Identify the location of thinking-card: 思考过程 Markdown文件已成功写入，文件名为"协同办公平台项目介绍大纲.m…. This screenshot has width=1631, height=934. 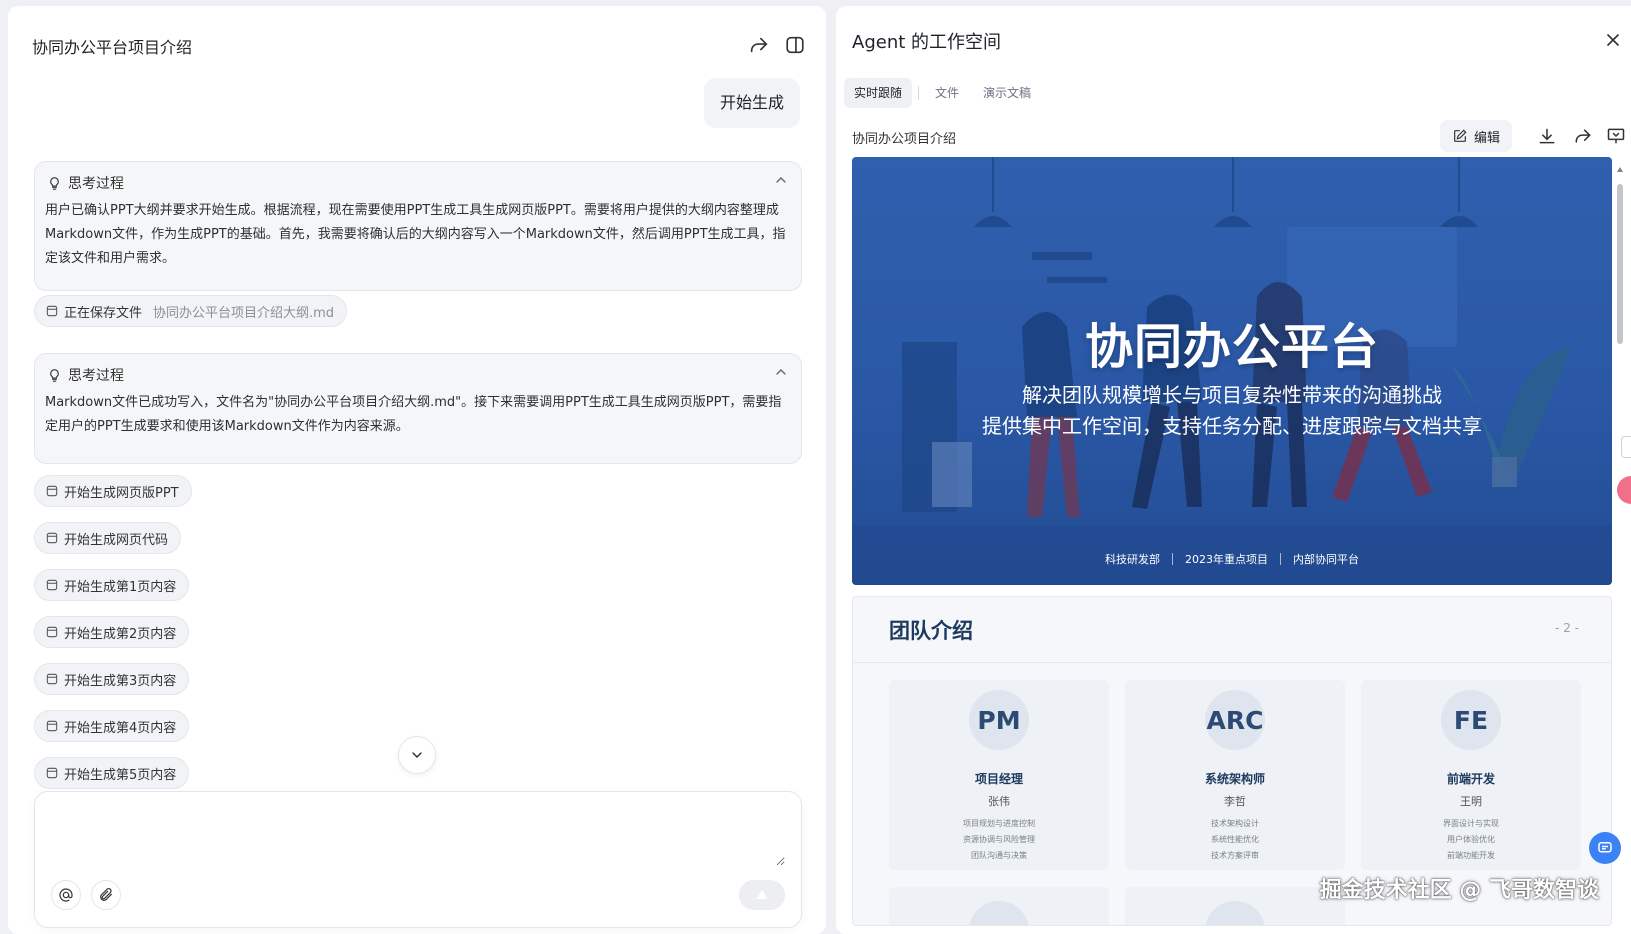
(418, 408).